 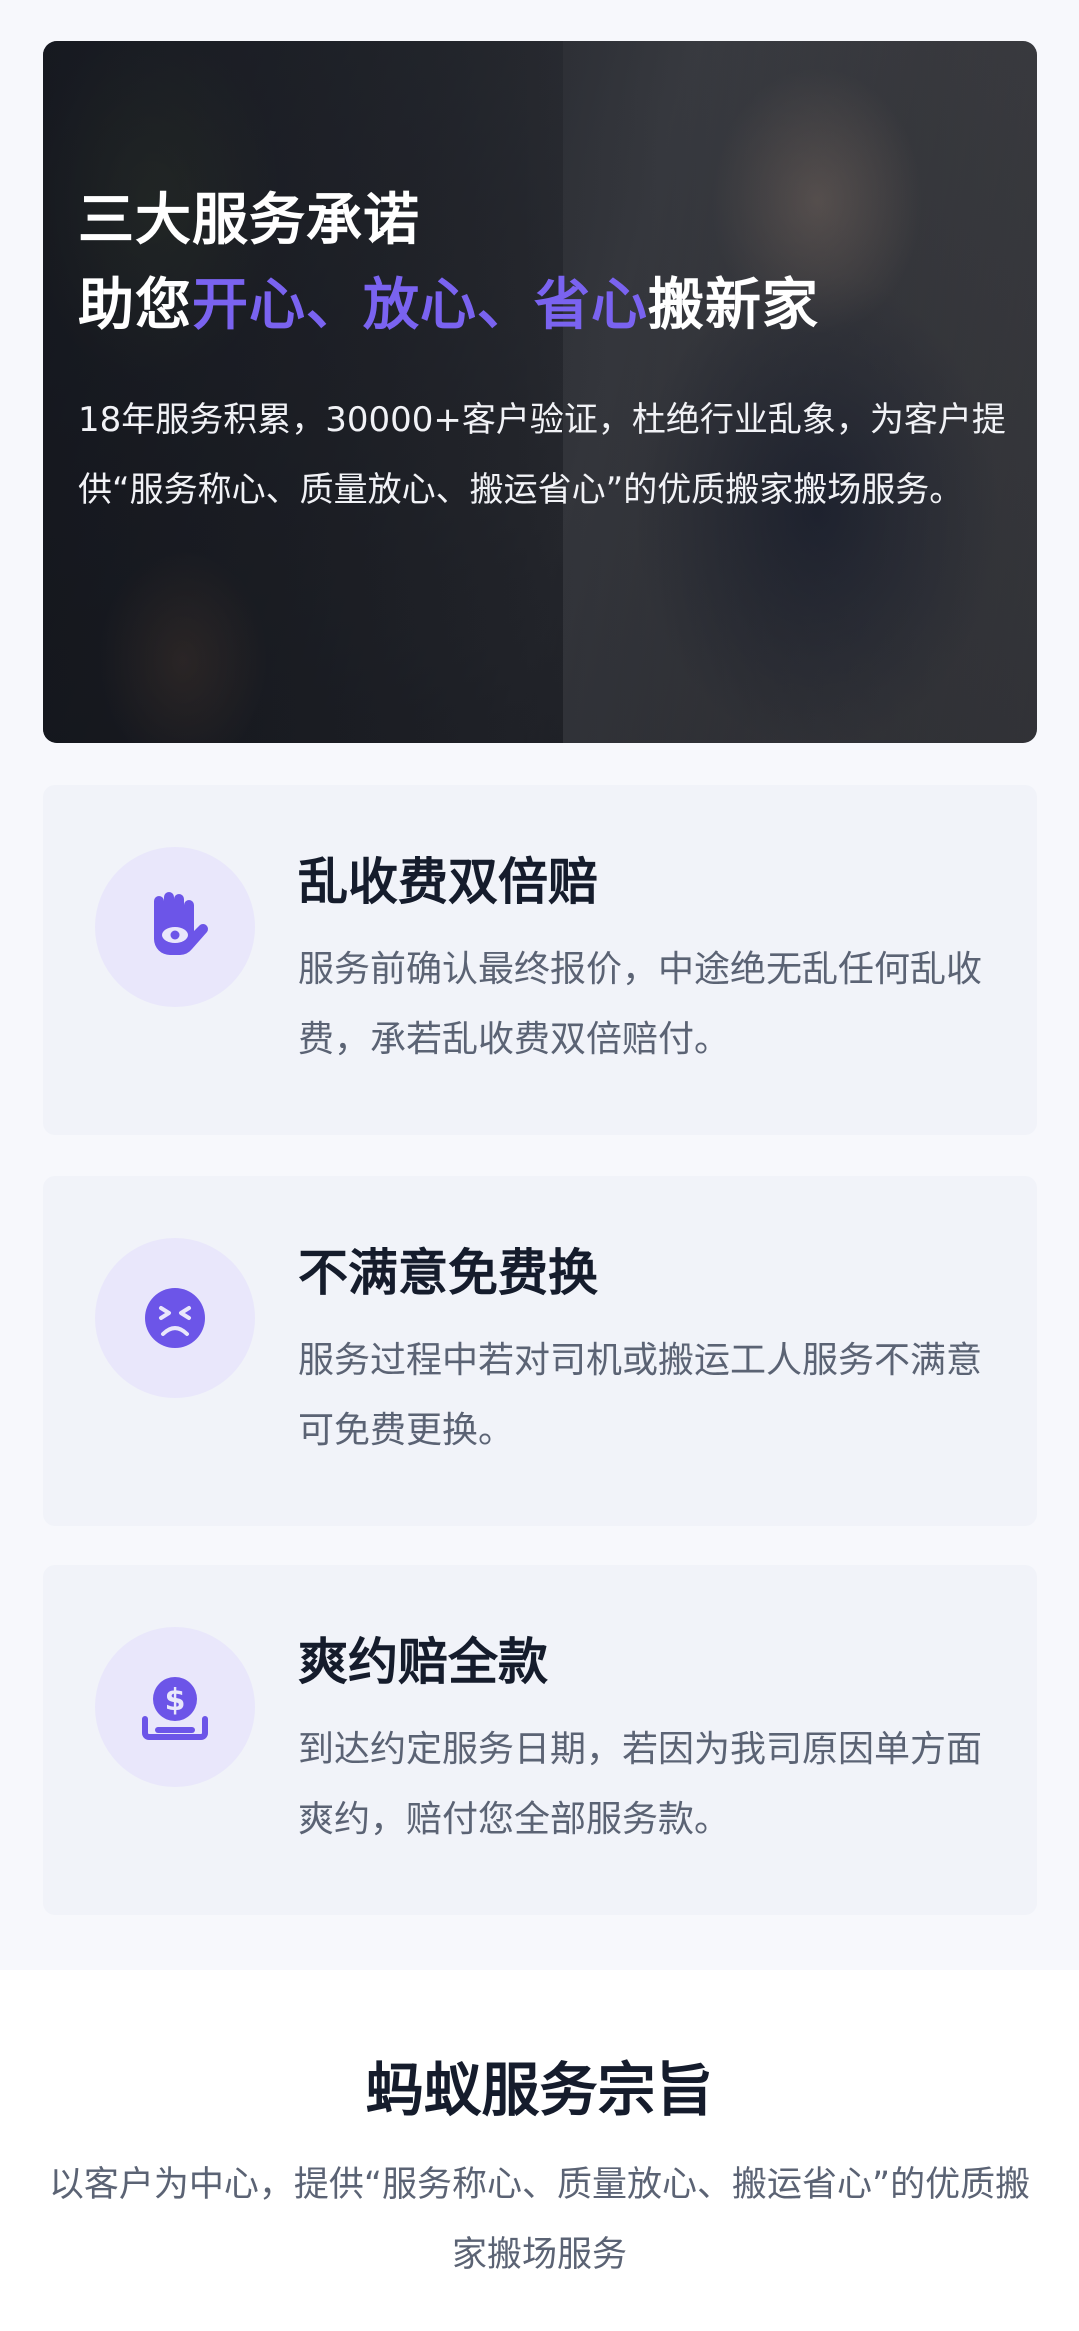 I want to click on promise-card-overcharge: 乱收费双倍赔 服务前确认最终报价，中途绝无乱任何乱收费，承若乱收费双倍赔付。, so click(x=540, y=960).